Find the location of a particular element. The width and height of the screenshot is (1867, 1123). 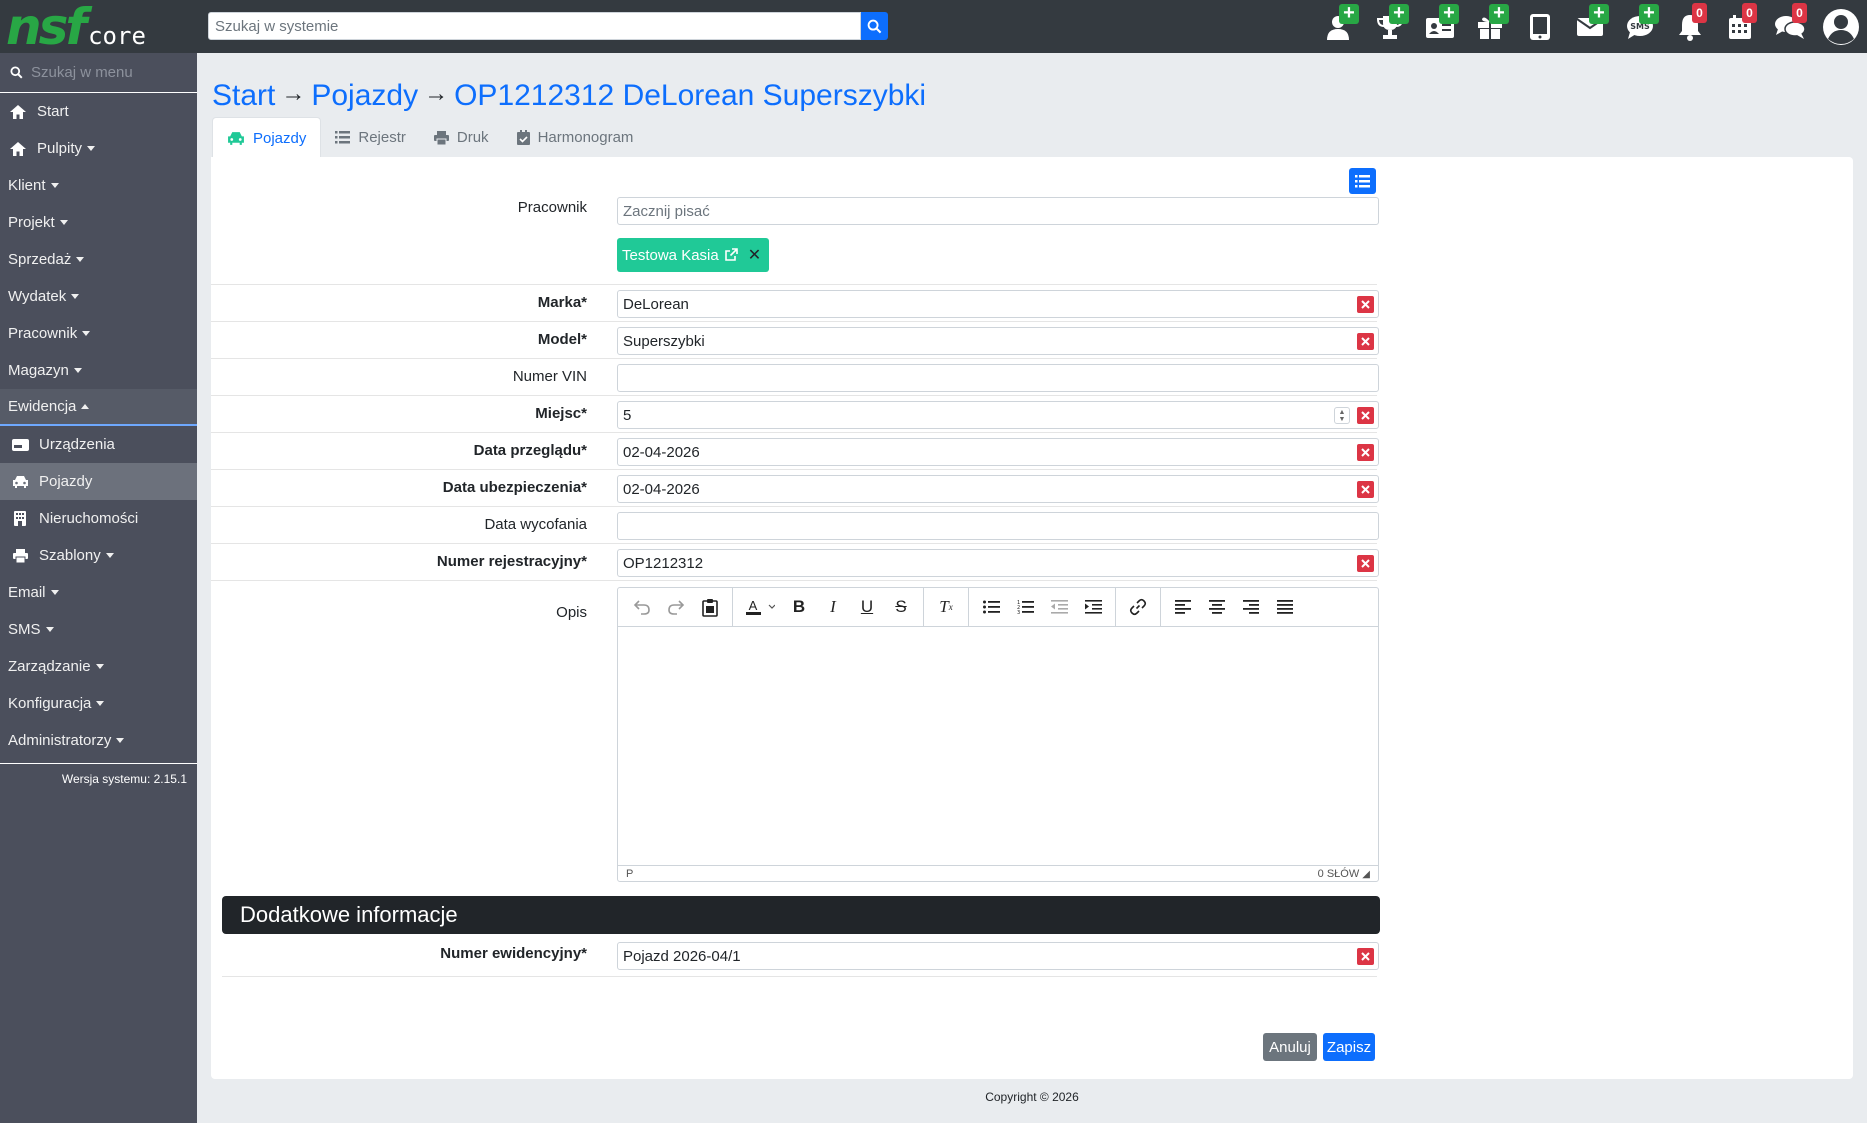

bullet-list-icon is located at coordinates (991, 607).